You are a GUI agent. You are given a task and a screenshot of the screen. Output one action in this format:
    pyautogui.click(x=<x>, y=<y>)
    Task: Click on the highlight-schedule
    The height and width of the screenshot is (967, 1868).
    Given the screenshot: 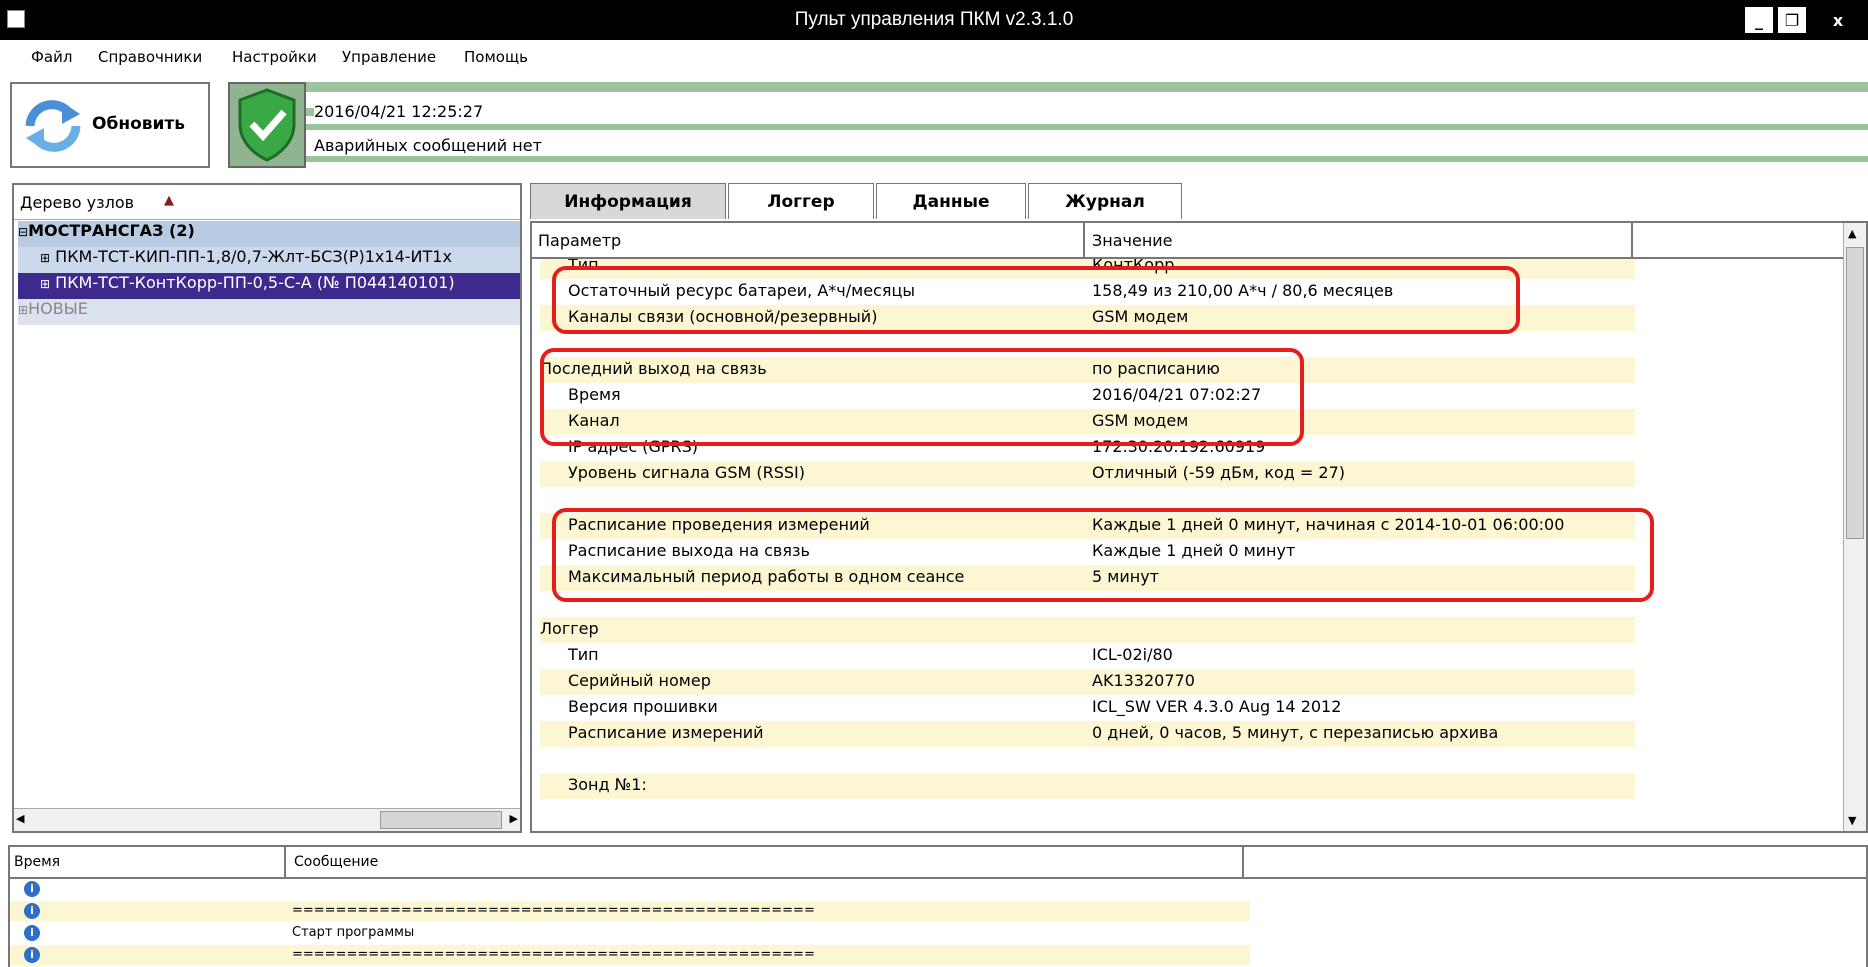 What is the action you would take?
    pyautogui.click(x=1103, y=555)
    